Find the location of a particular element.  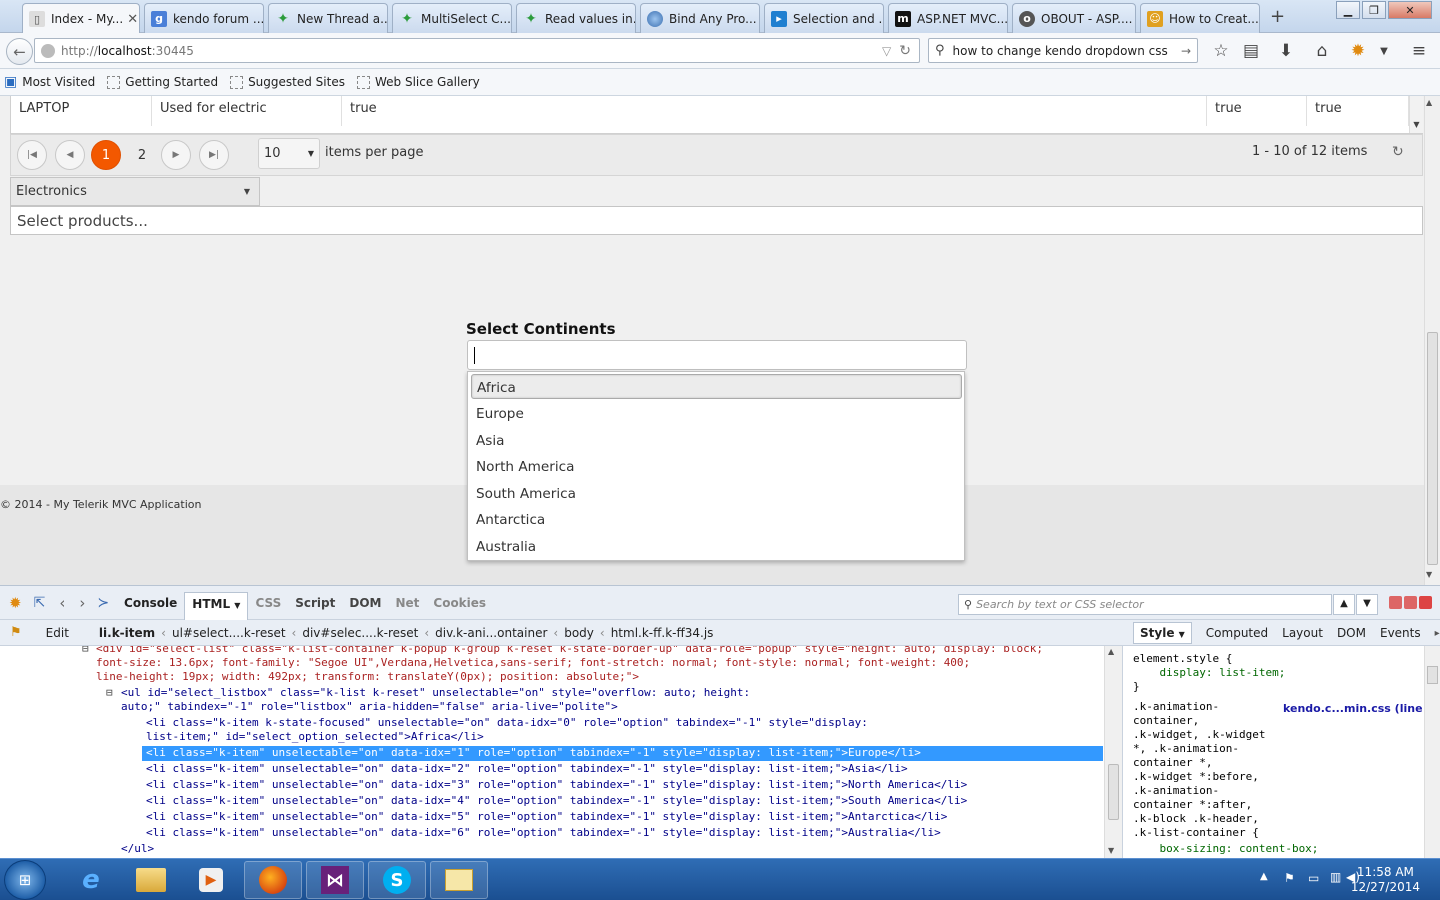

css-rule-line: *, .k-animation- is located at coordinates (1186, 749).